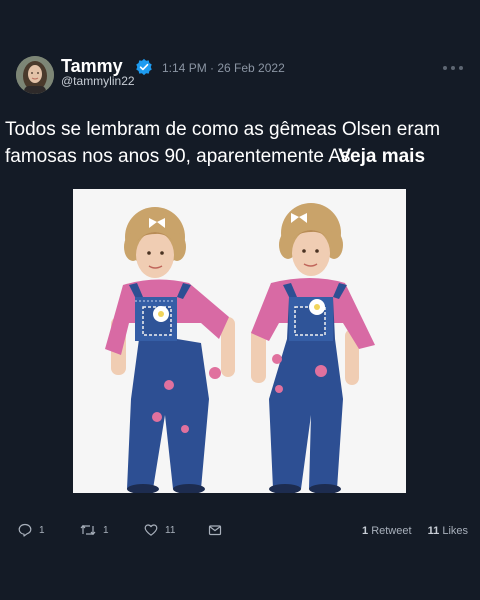 The width and height of the screenshot is (480, 600). Describe the element at coordinates (170, 530) in the screenshot. I see `like-count: 11` at that location.